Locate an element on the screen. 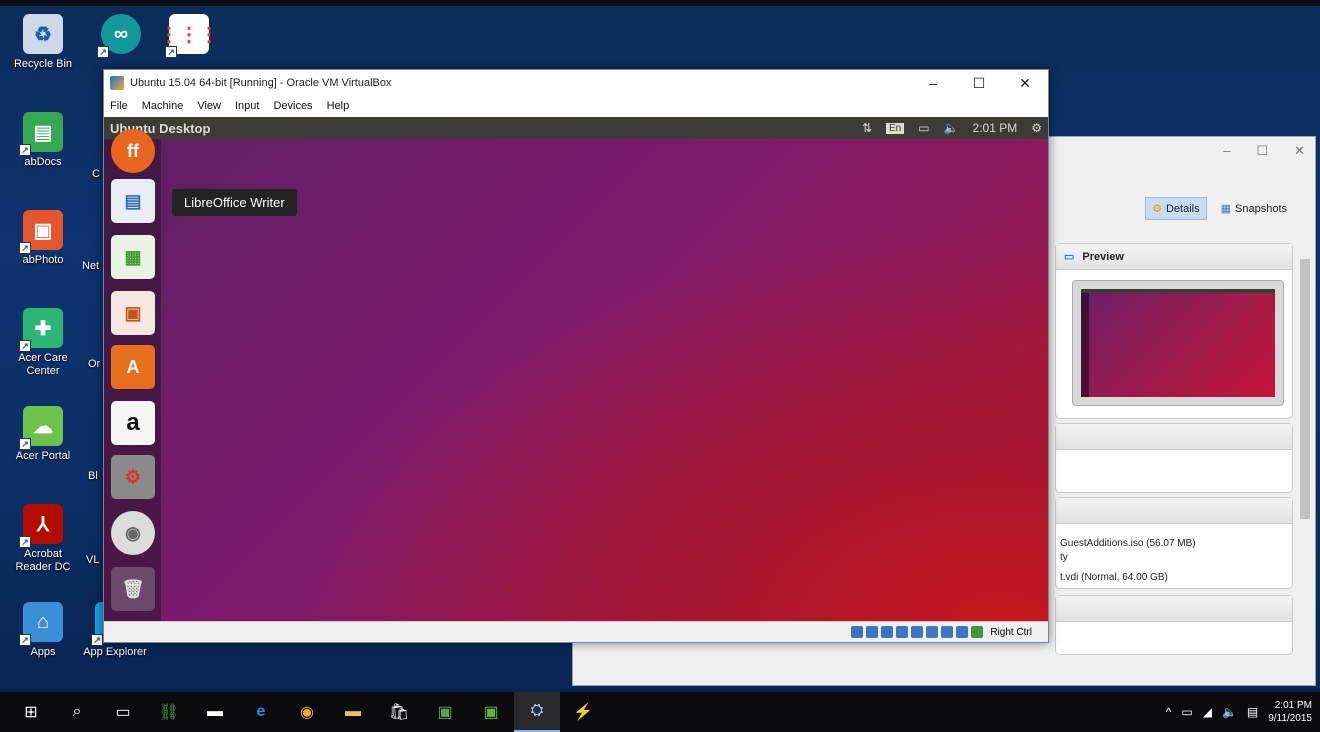  minimize-button: – is located at coordinates (1226, 151).